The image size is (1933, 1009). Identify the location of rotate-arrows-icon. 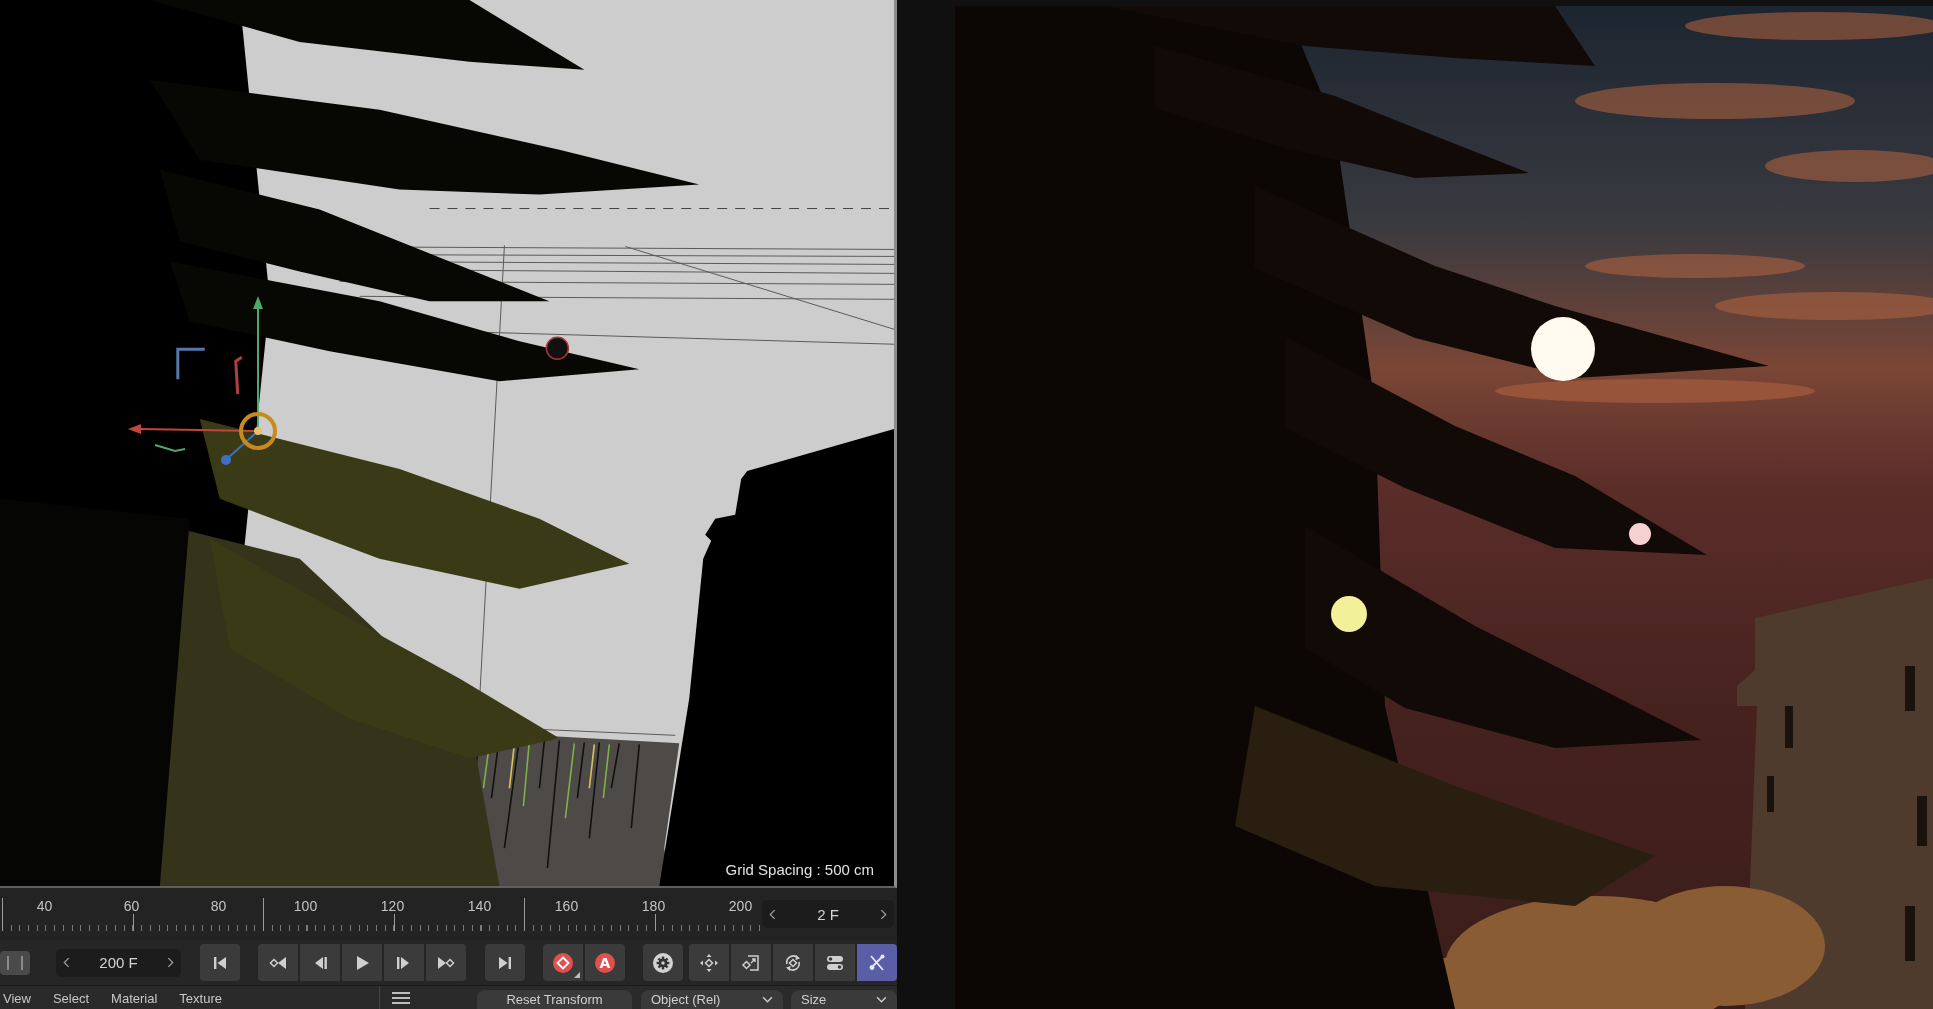
(793, 962).